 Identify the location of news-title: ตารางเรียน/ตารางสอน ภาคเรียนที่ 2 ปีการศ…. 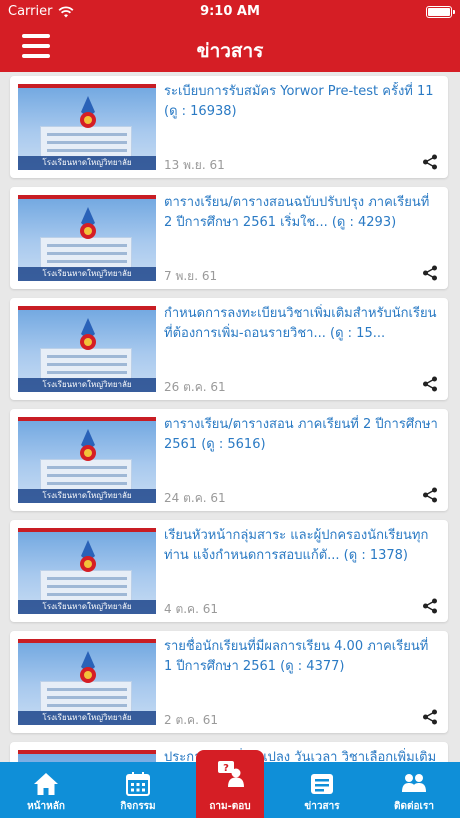
(302, 438).